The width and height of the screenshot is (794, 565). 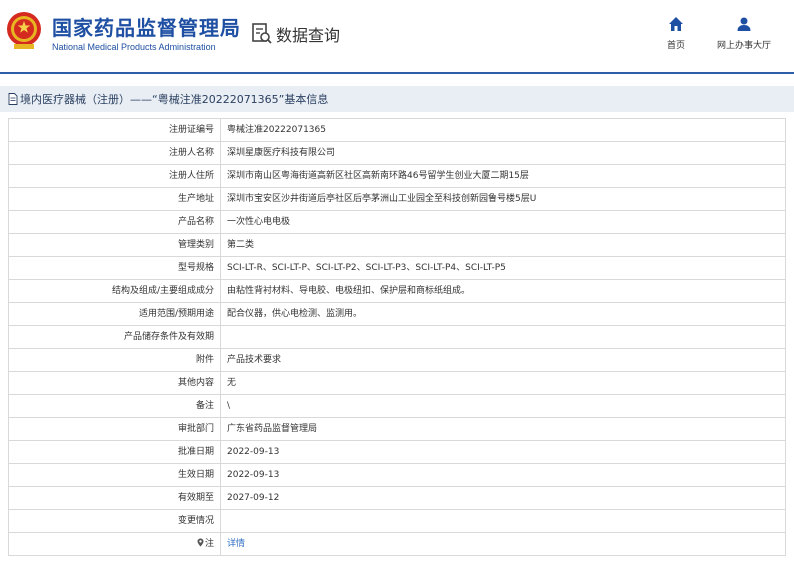 I want to click on nav-home-label: 首页, so click(x=675, y=46).